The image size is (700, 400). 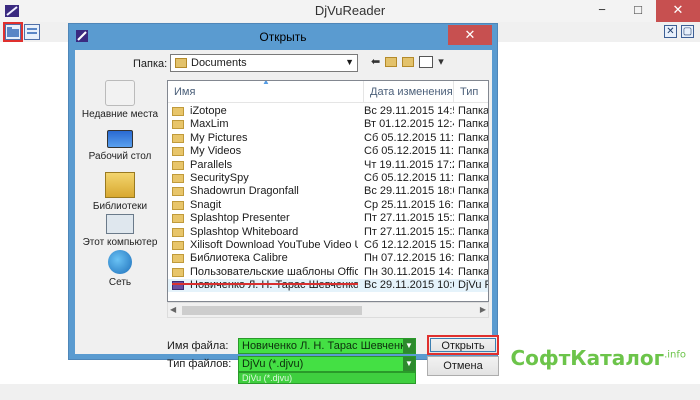 I want to click on open-button: Открыть, so click(x=463, y=345).